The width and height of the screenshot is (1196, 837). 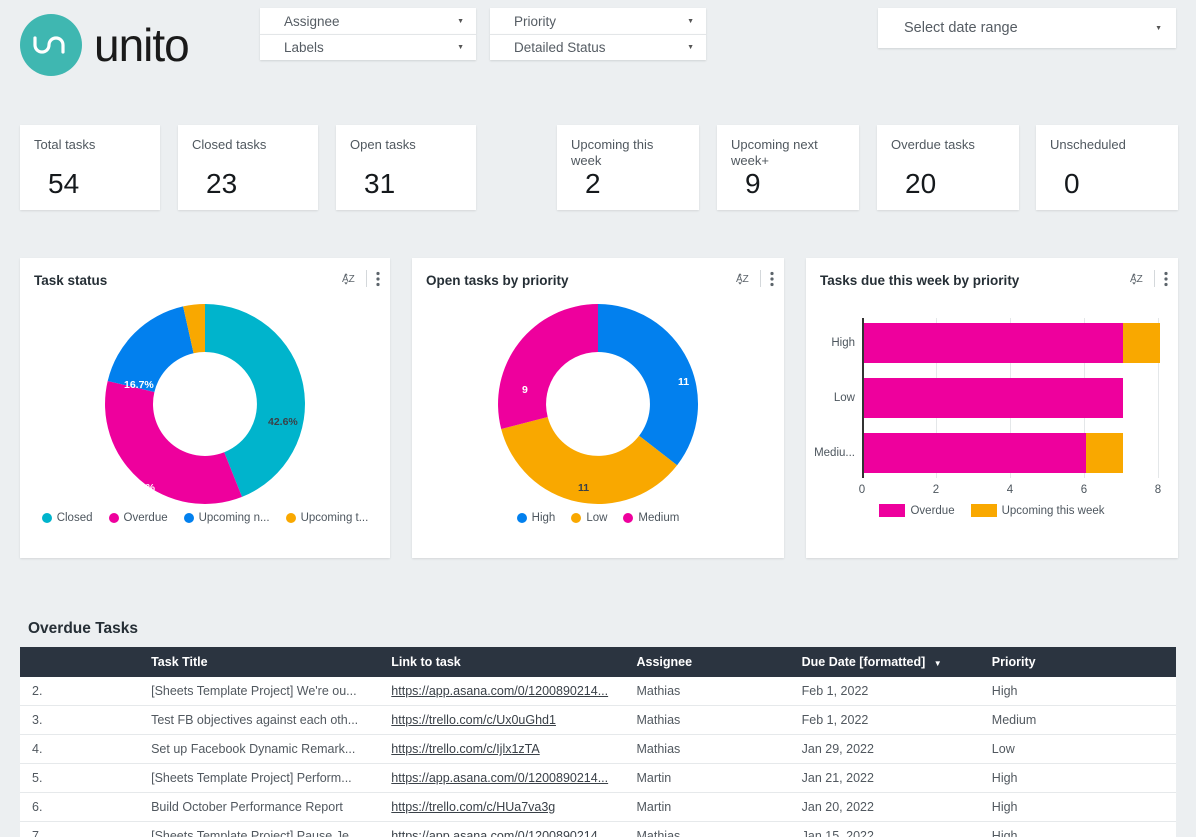 I want to click on scorecard-upcoming-this-week: Upcoming this week 2, so click(x=628, y=167).